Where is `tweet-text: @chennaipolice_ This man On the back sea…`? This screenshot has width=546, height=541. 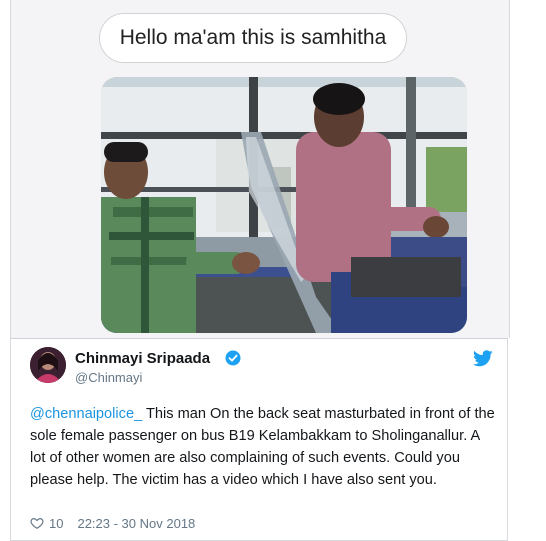
tweet-text: @chennaipolice_ This man On the back sea… is located at coordinates (263, 447).